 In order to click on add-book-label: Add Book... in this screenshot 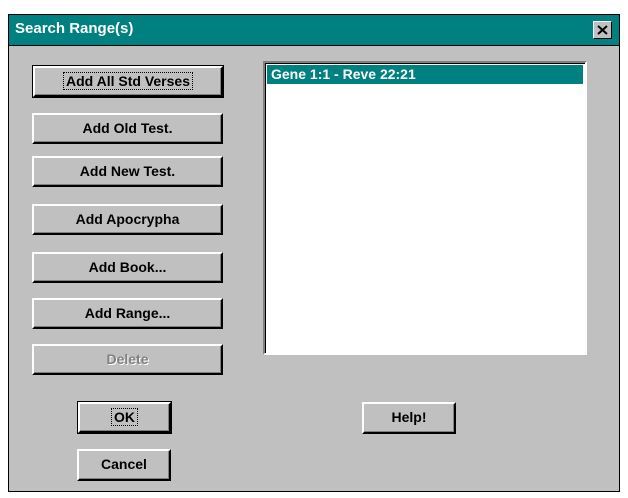, I will do `click(127, 267)`.